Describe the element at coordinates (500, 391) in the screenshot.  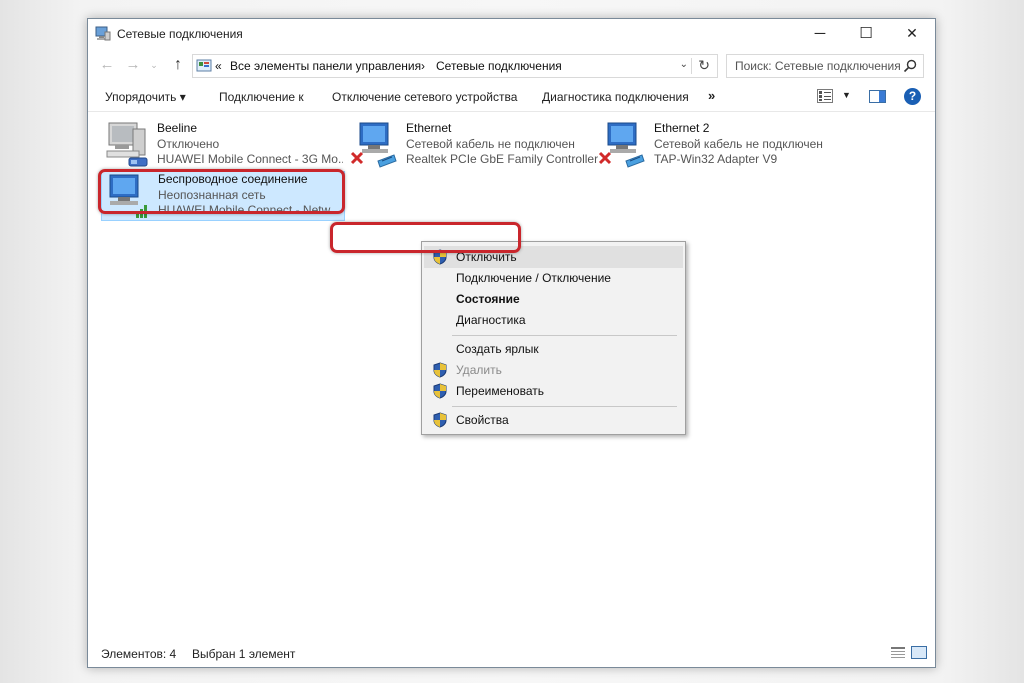
I see `menu-item-label: Переименовать` at that location.